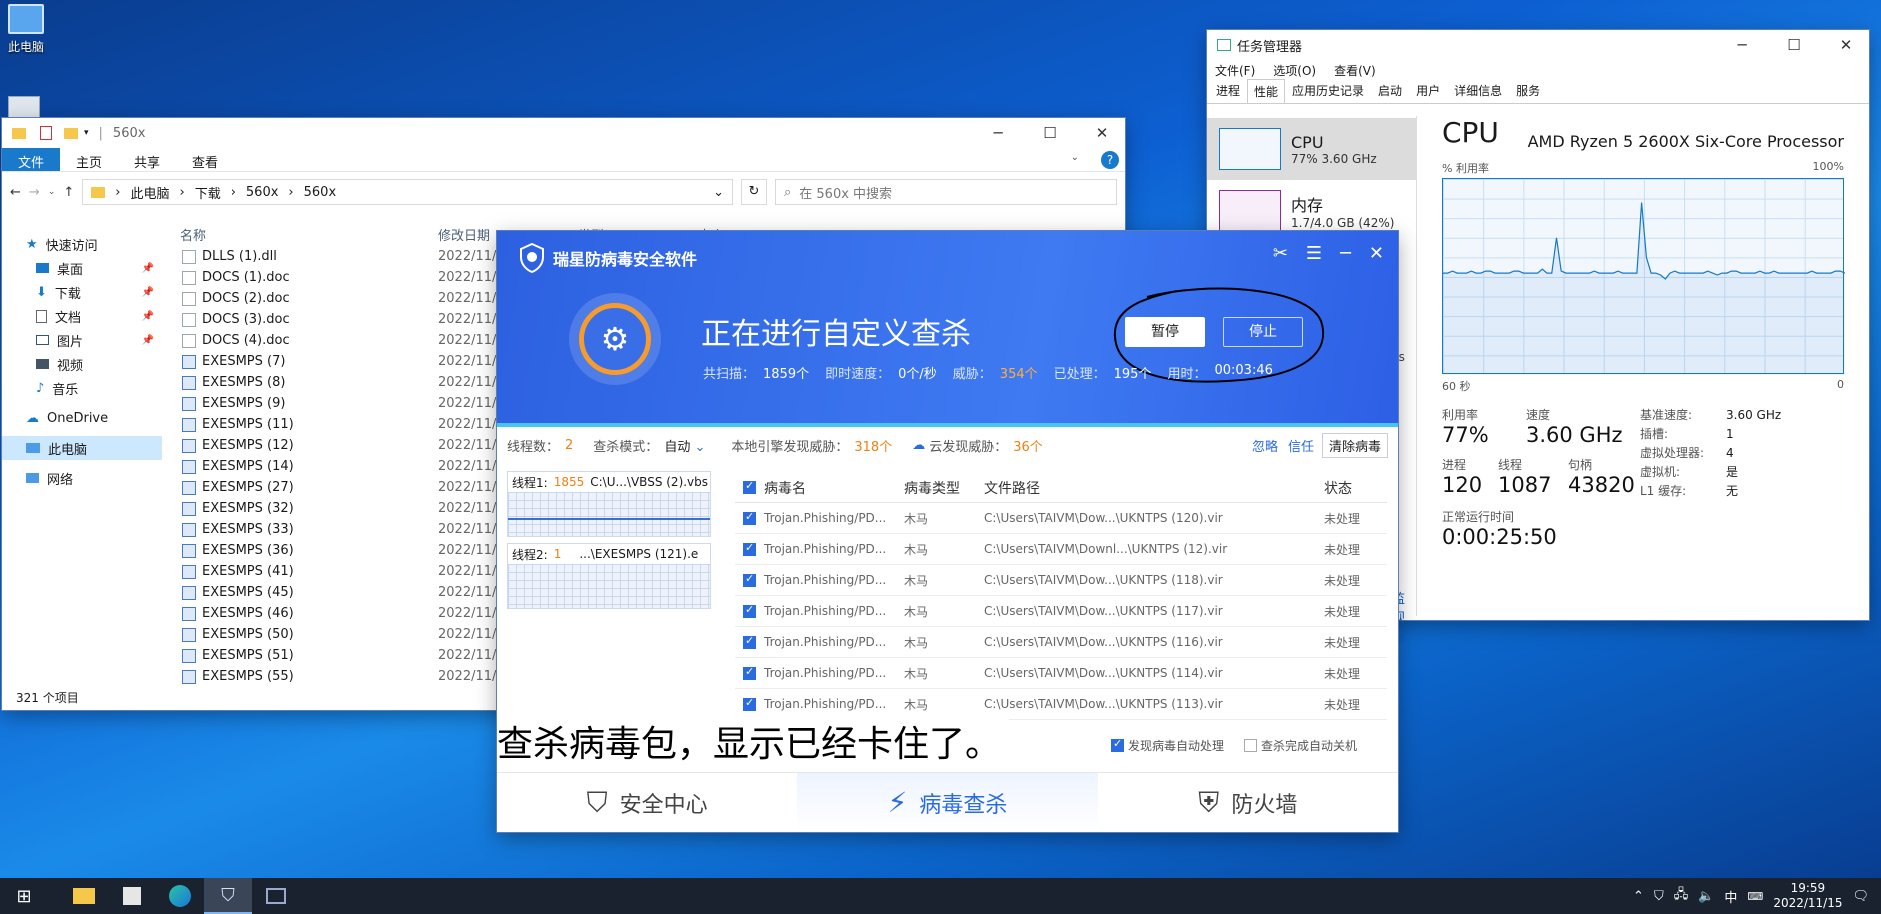 This screenshot has width=1881, height=914. I want to click on help-icon: ?, so click(1110, 160).